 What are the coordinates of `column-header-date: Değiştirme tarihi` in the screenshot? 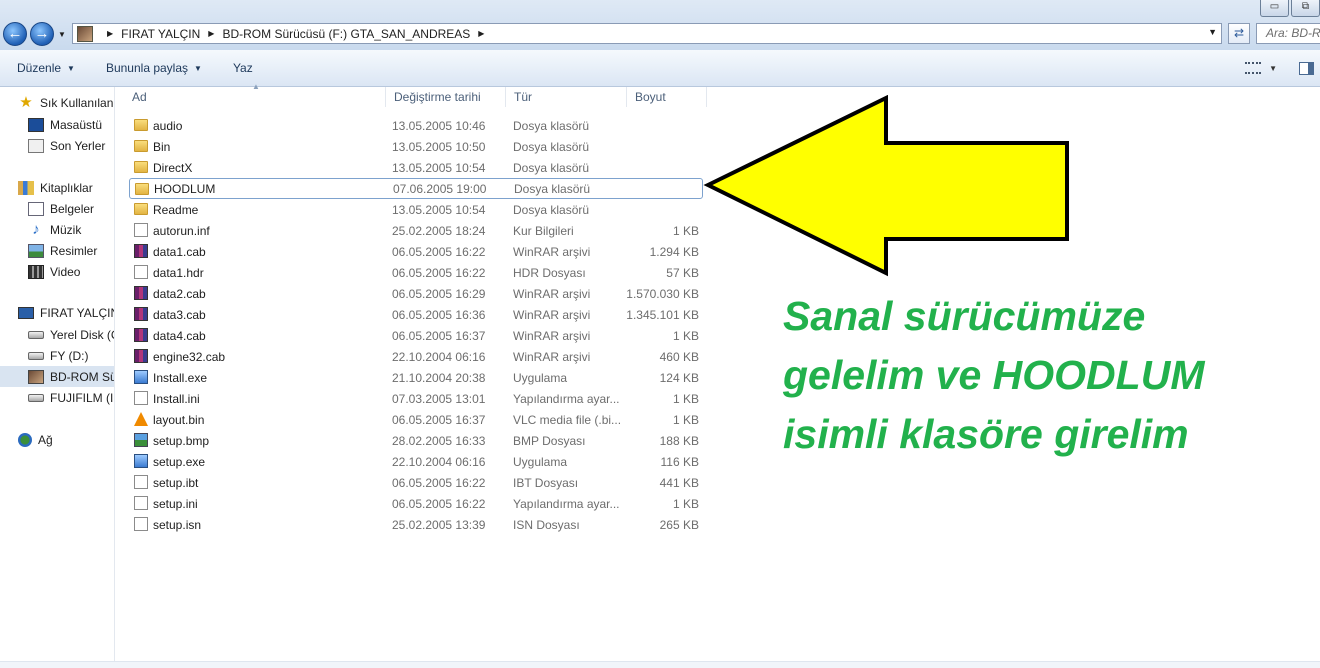 It's located at (446, 97).